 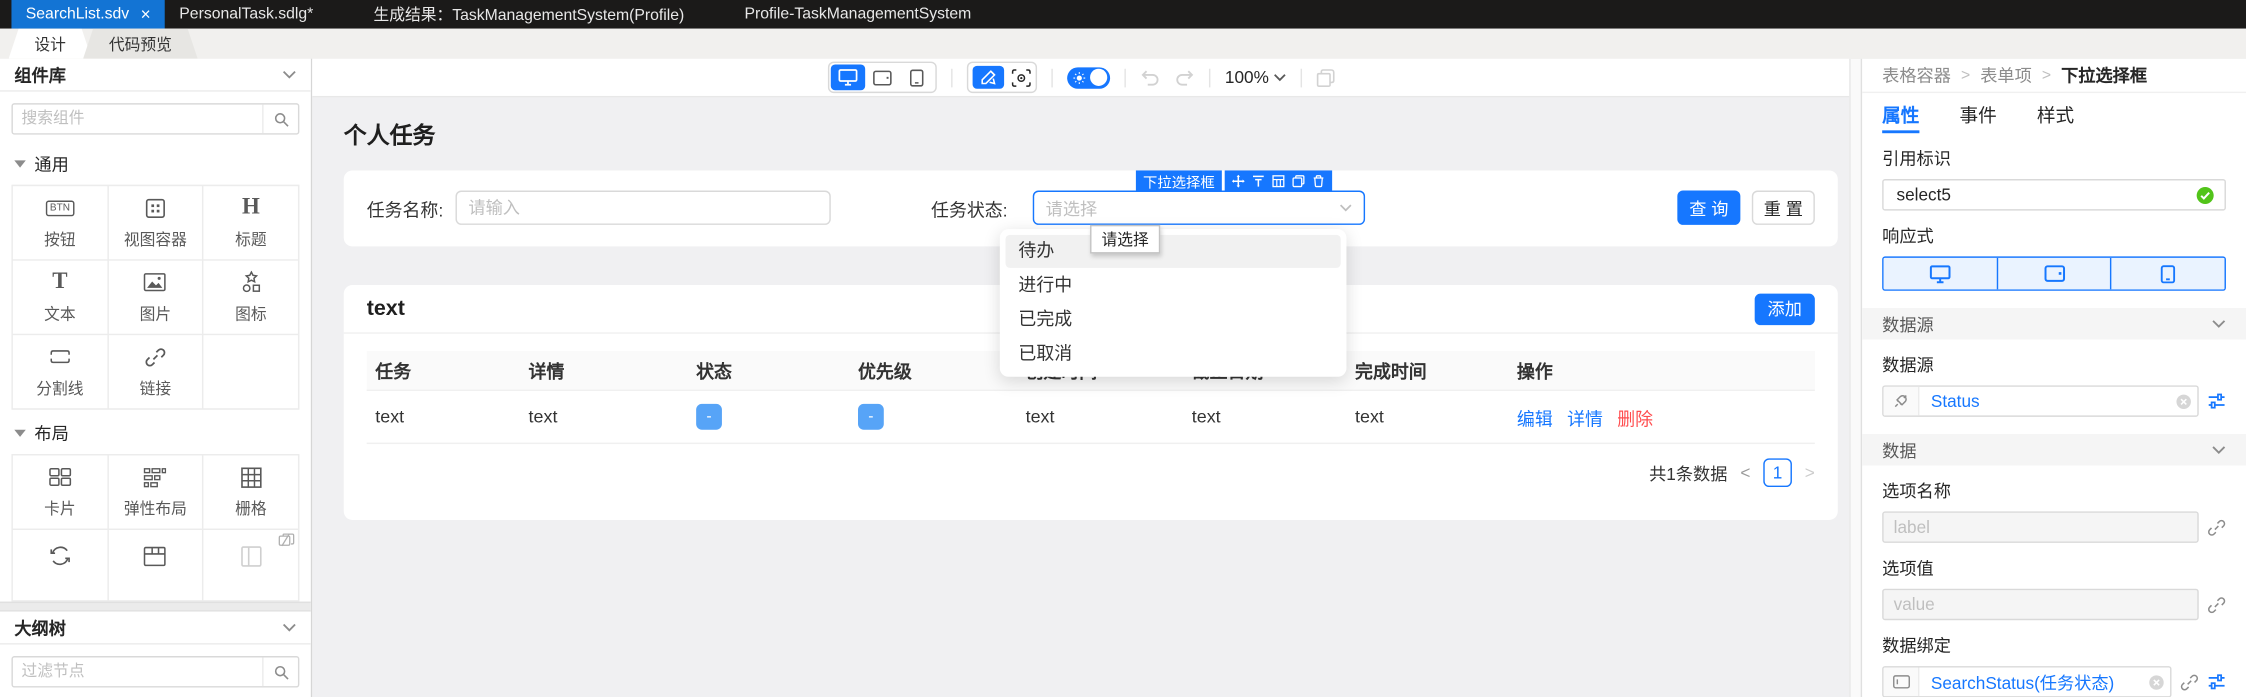 I want to click on inspect-button, so click(x=1021, y=77).